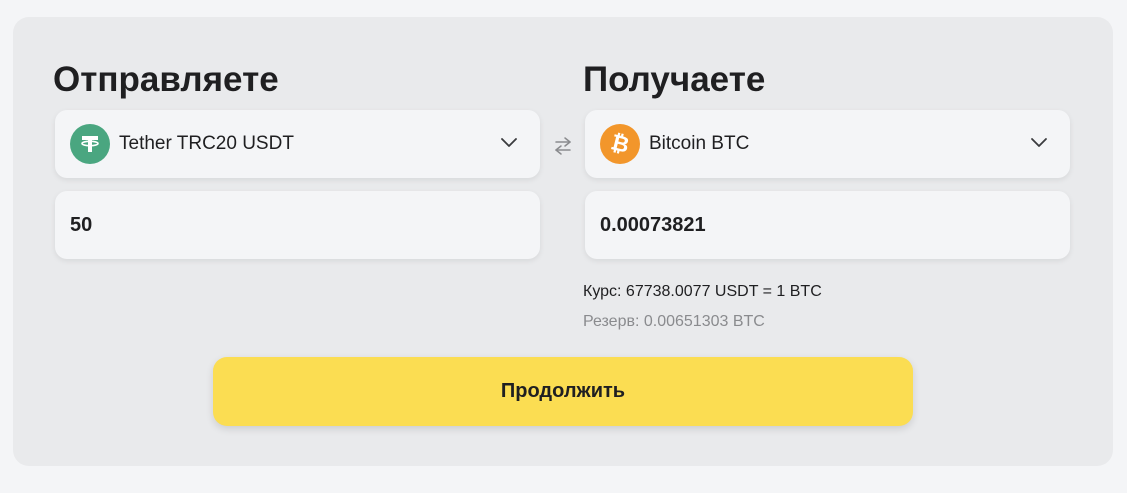  What do you see at coordinates (674, 321) in the screenshot?
I see `reserve-amount: Резерв: 0.00651303 BTC` at bounding box center [674, 321].